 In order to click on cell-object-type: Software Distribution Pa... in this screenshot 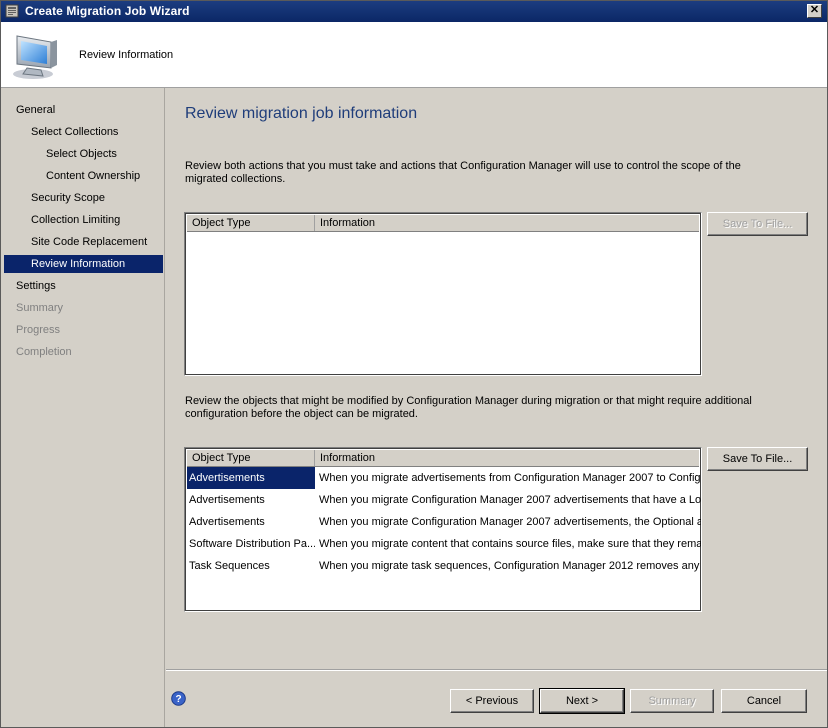, I will do `click(252, 544)`.